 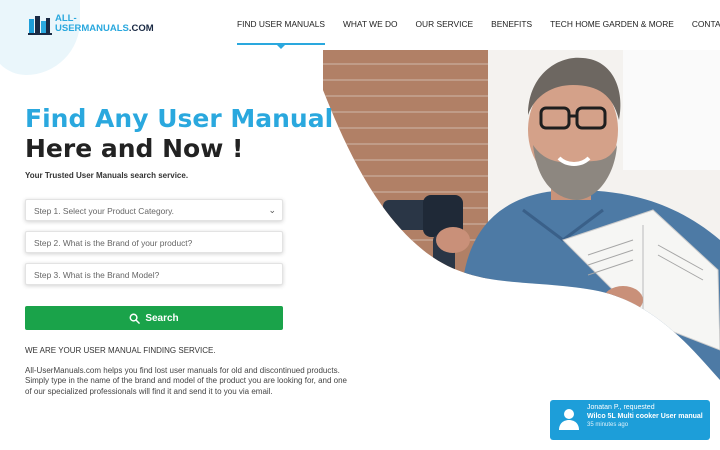 What do you see at coordinates (272, 210) in the screenshot?
I see `chevron-down-icon: ⌄` at bounding box center [272, 210].